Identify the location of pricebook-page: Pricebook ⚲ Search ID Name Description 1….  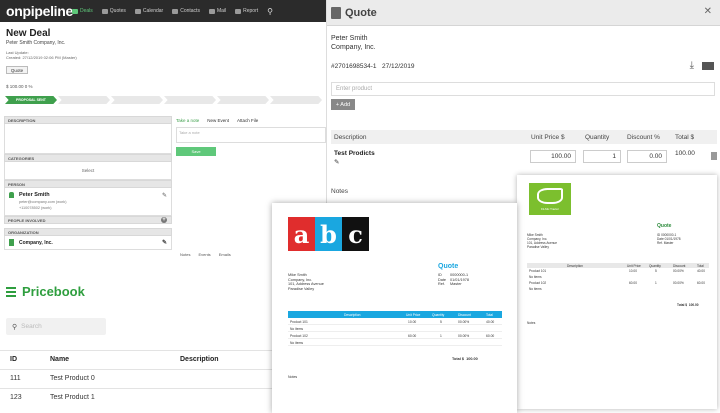
(145, 346).